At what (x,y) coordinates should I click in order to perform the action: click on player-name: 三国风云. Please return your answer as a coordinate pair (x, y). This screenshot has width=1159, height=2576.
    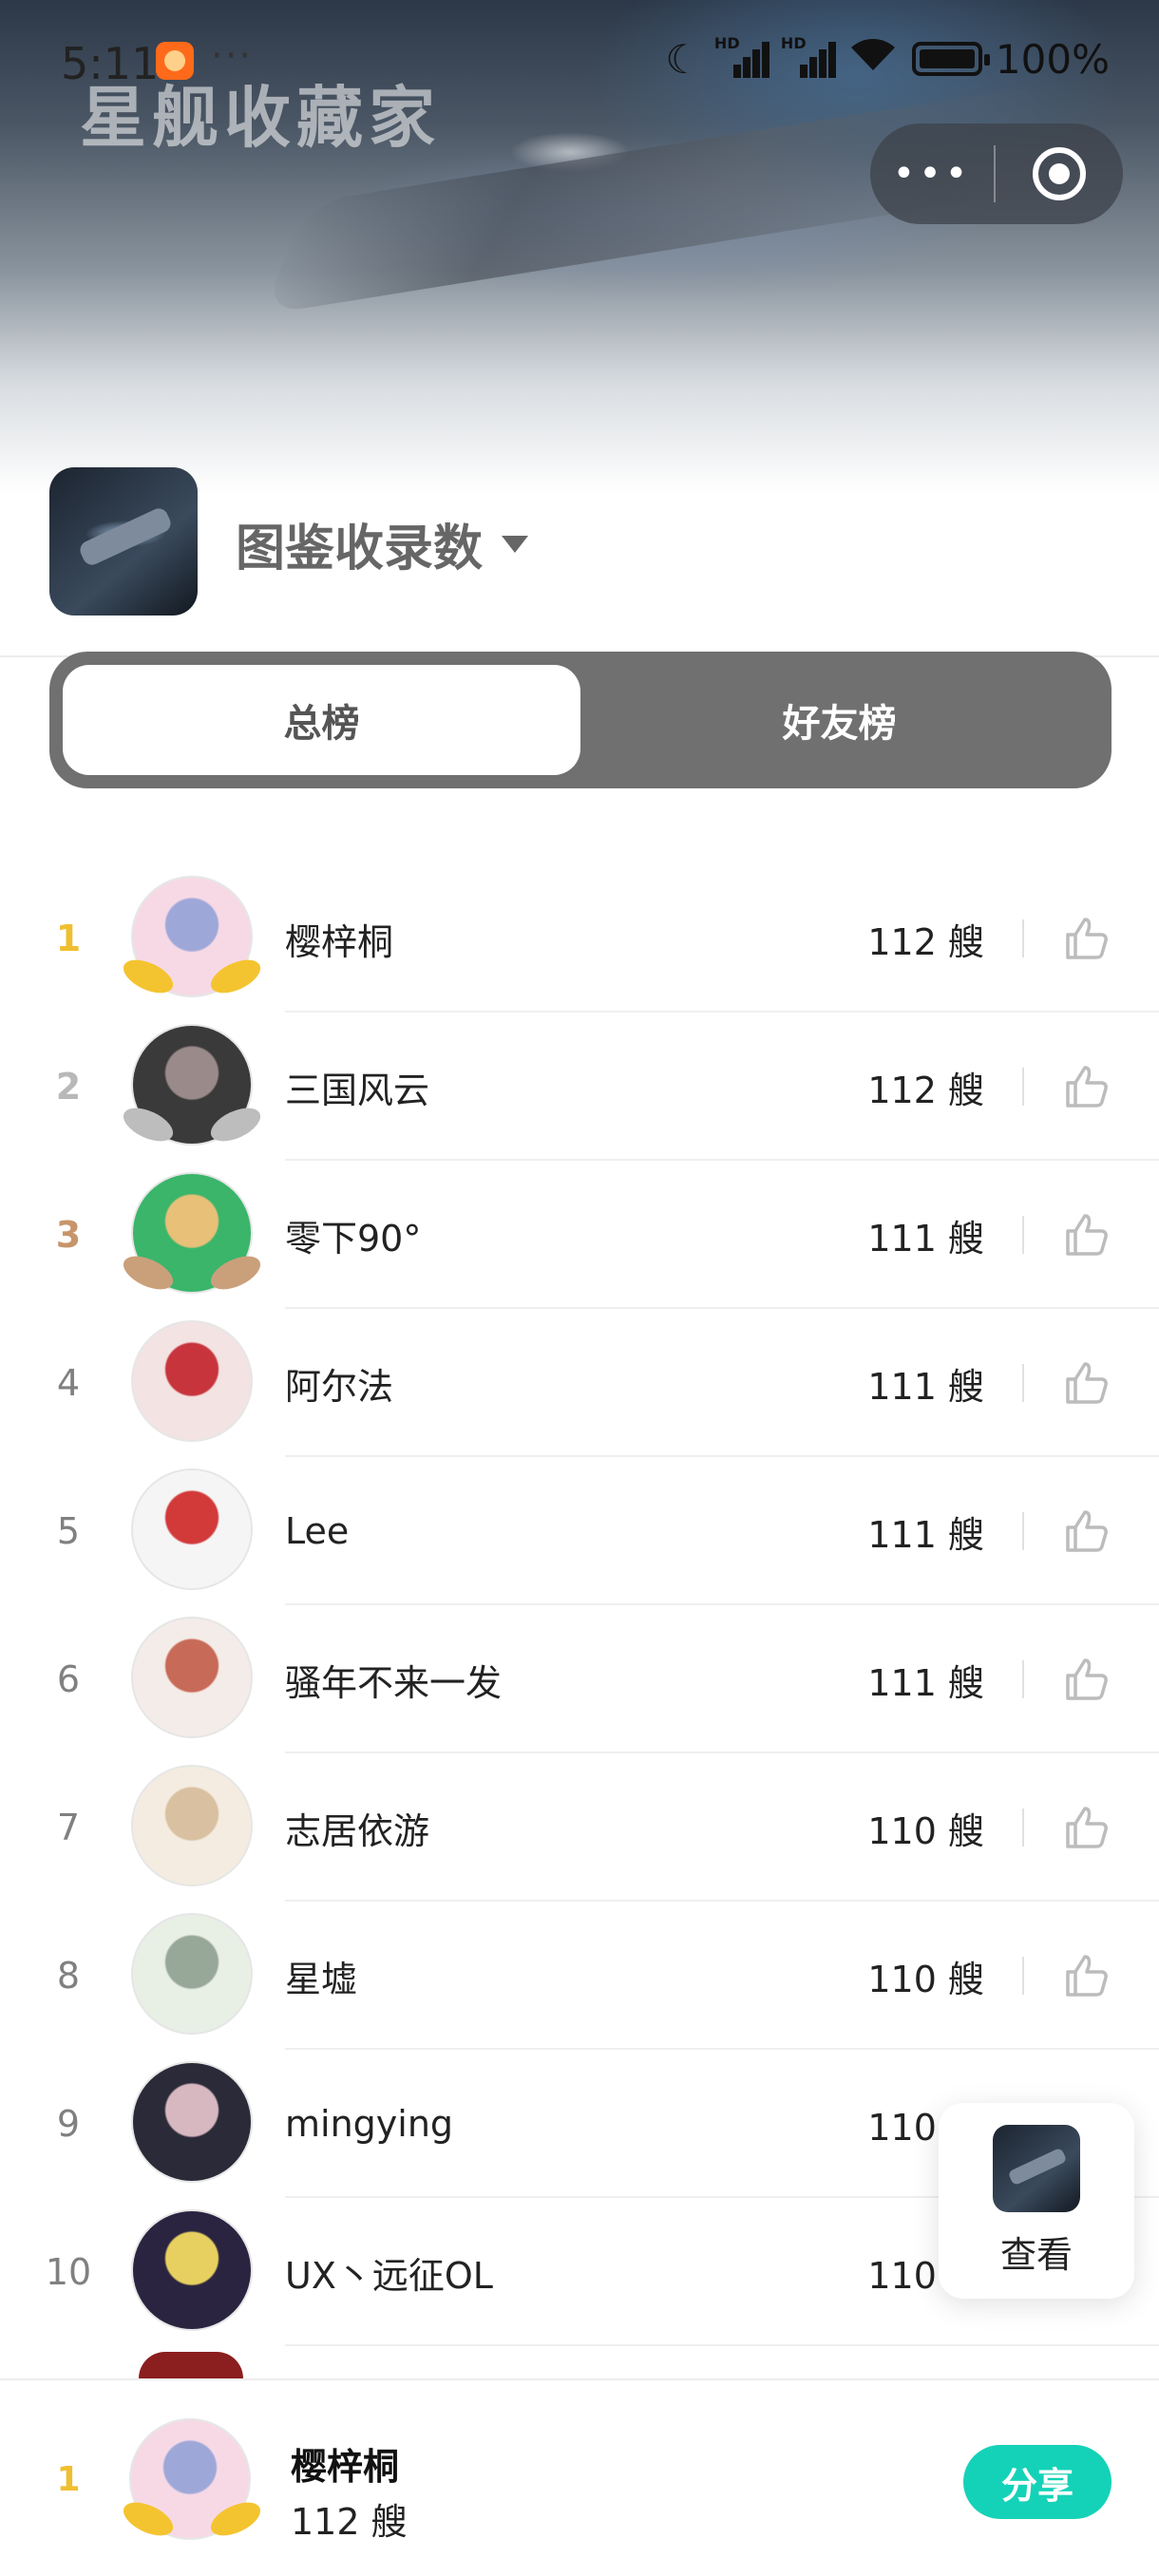
    Looking at the image, I should click on (357, 1090).